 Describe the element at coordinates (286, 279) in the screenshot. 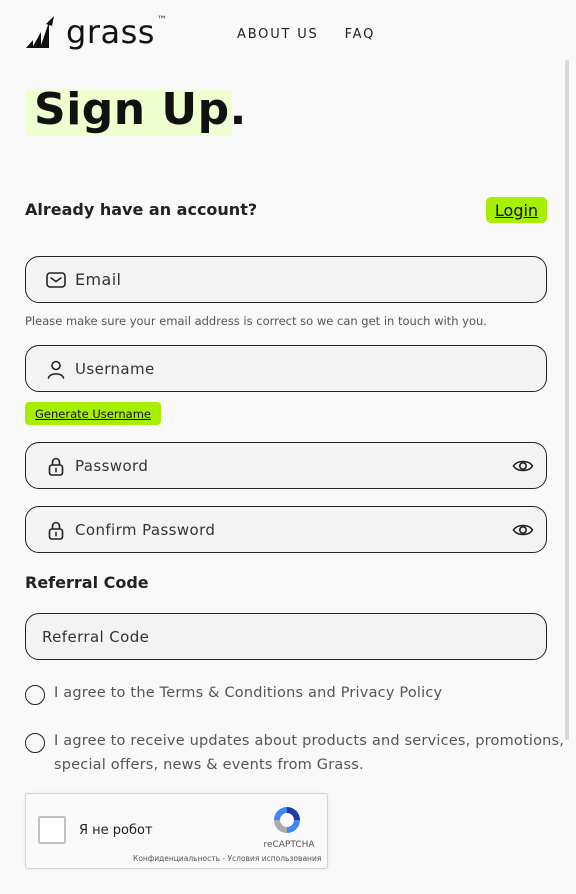

I see `email-field: Email` at that location.